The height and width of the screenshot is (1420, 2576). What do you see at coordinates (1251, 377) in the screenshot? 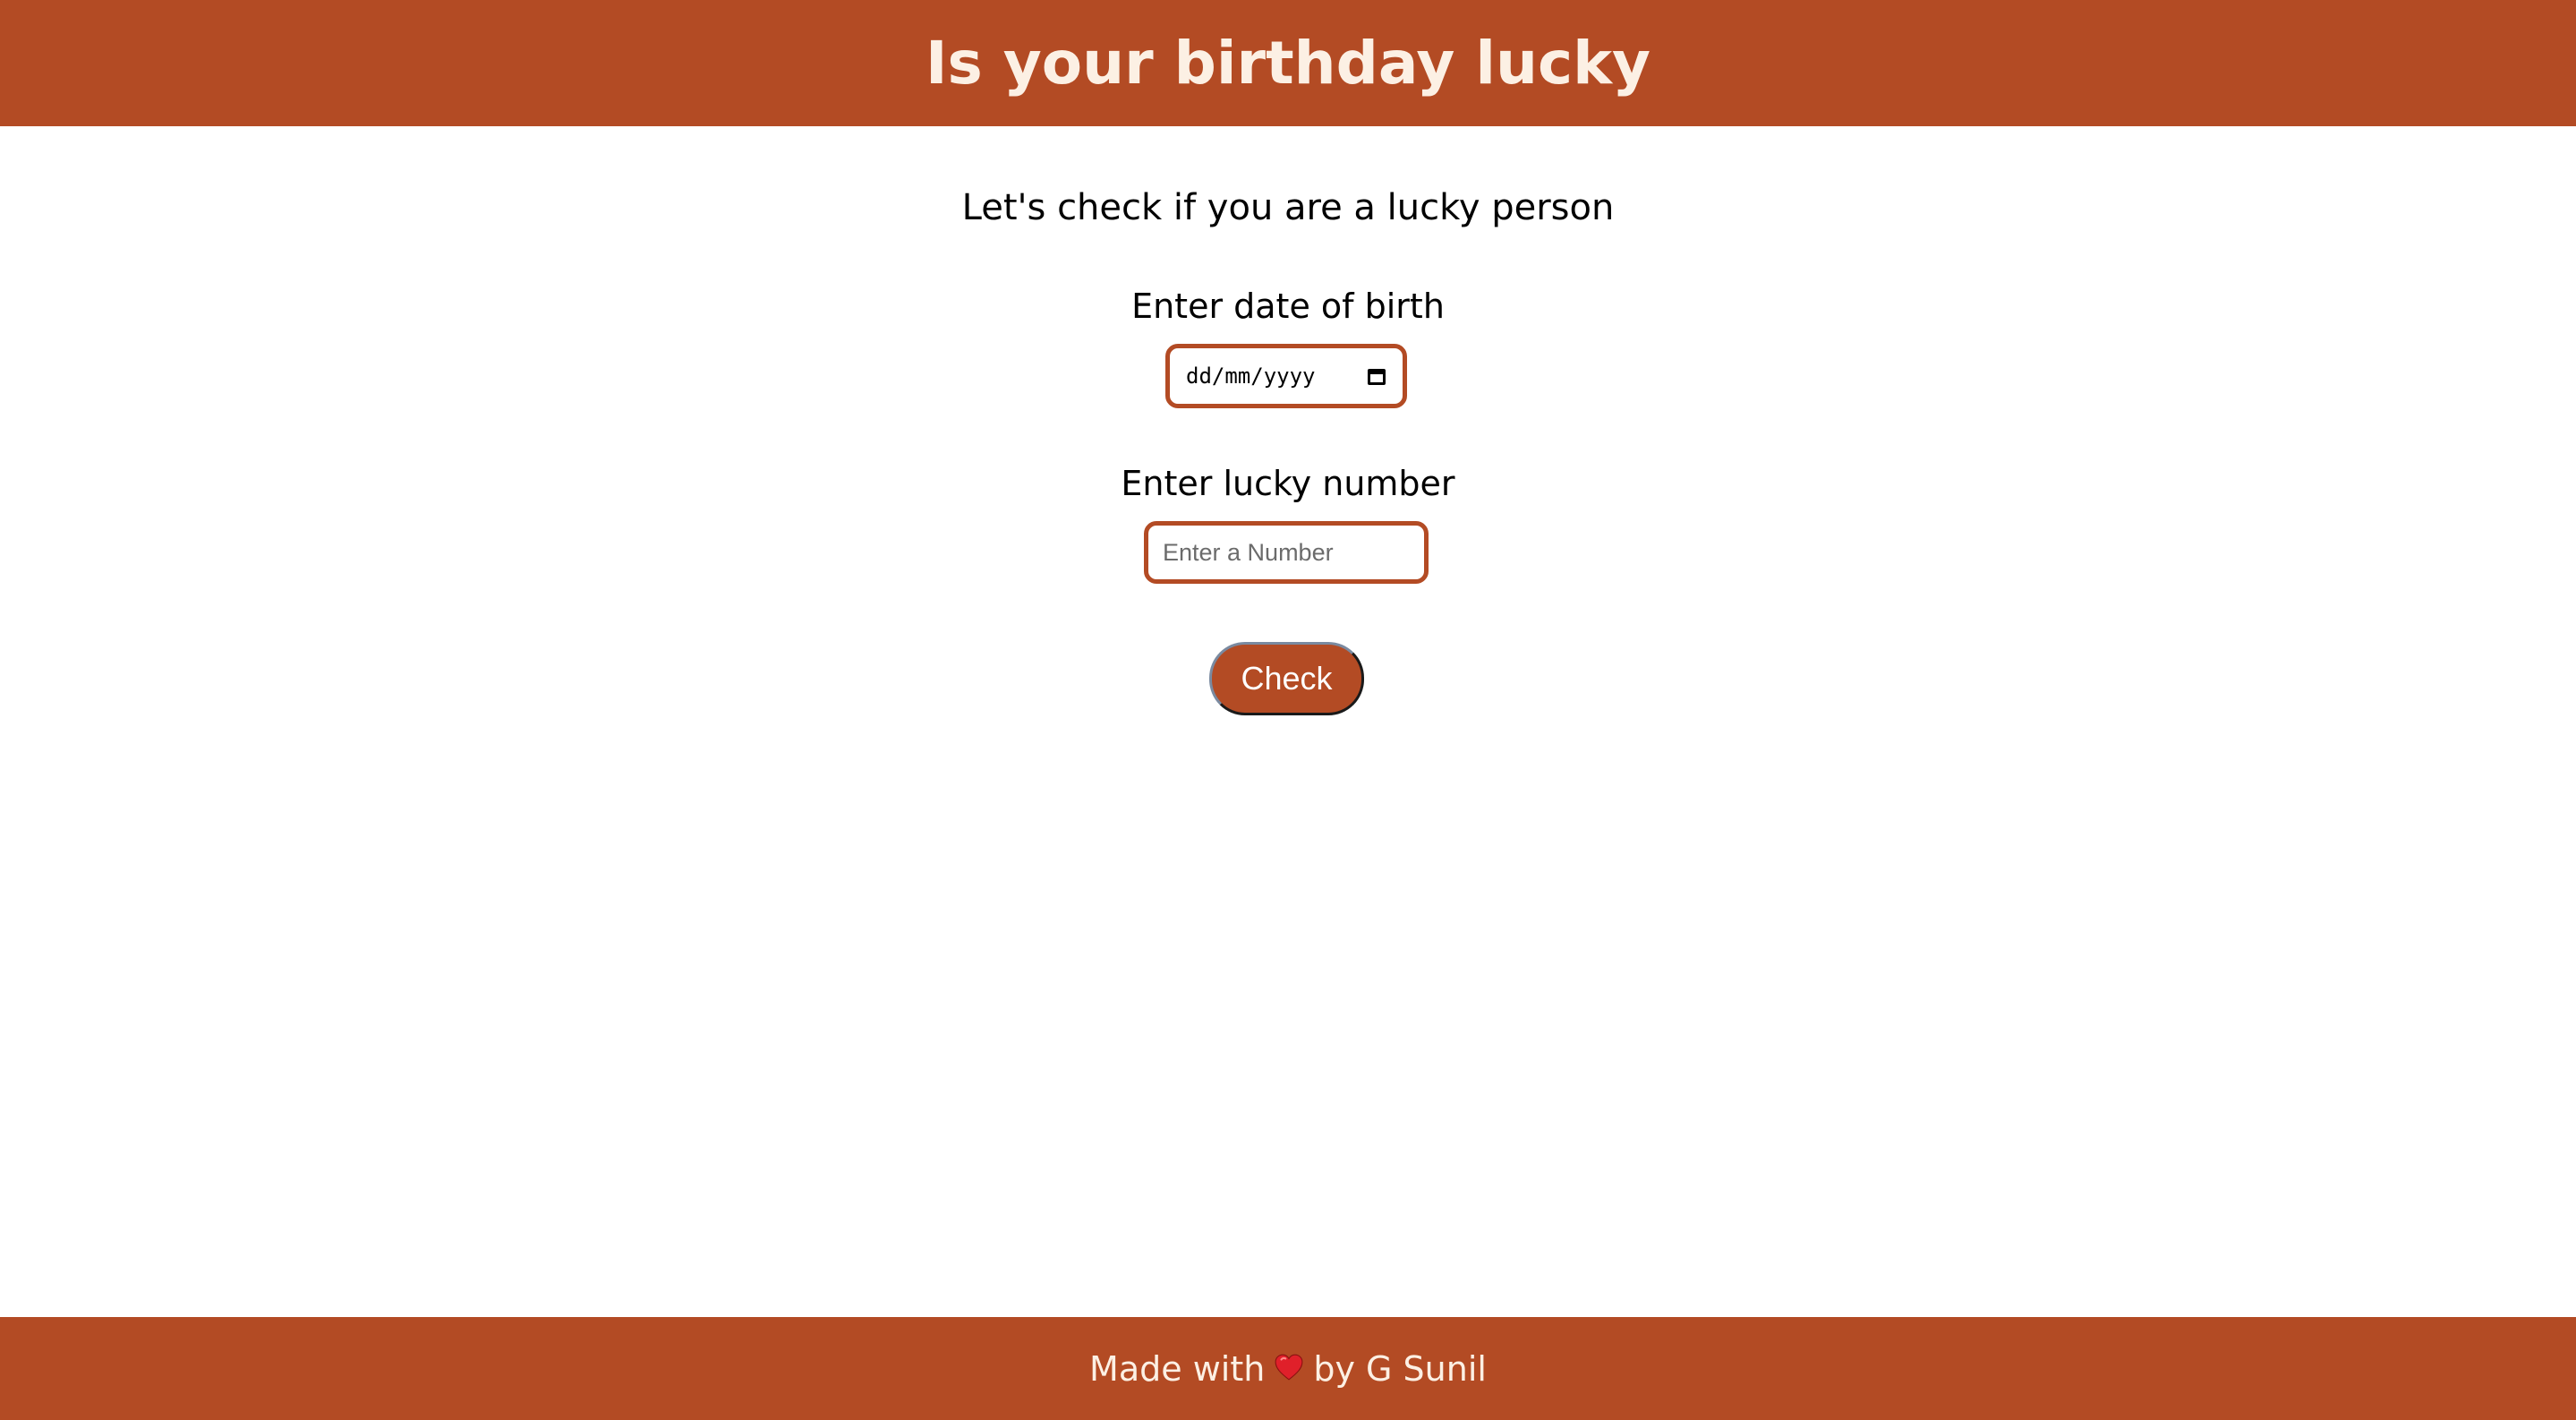
I see `date-placeholder: dd/mm/yyyy` at bounding box center [1251, 377].